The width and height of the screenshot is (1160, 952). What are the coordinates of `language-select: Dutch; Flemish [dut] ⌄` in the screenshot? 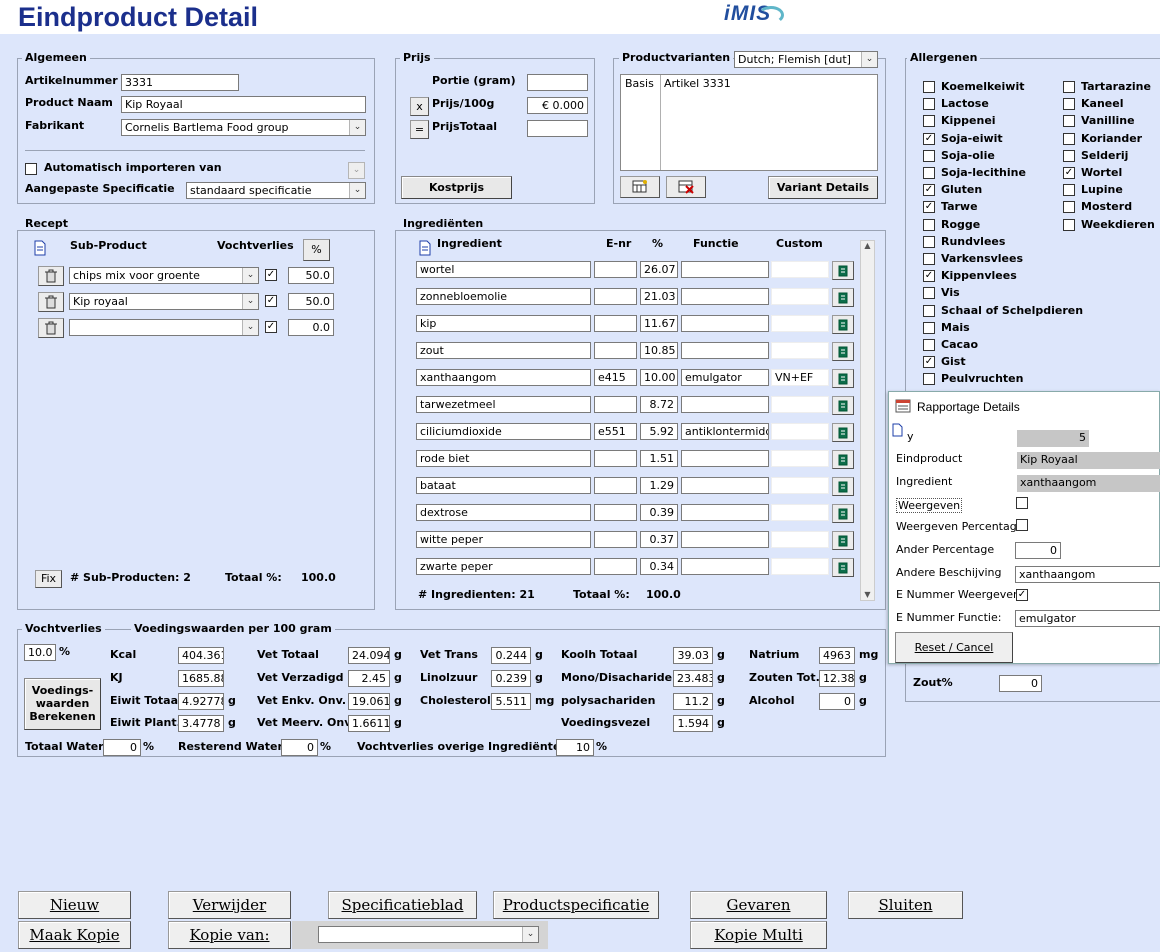 It's located at (806, 59).